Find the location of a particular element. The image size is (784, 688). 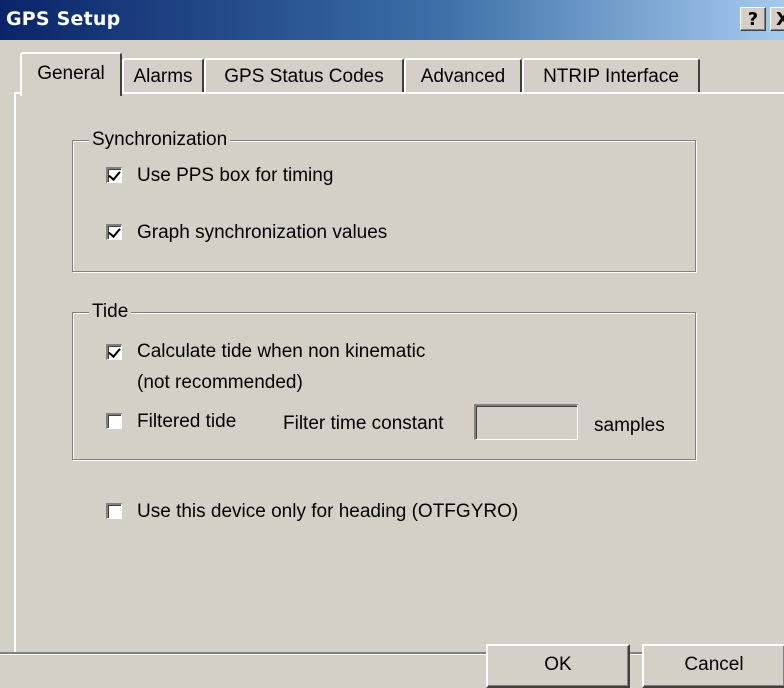

title-bar: GPS Setup ? X is located at coordinates (392, 20).